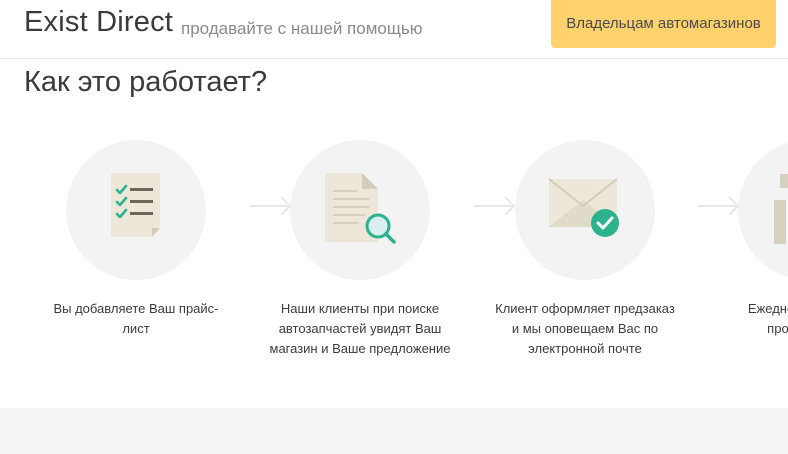 The image size is (788, 454). I want to click on chart-icon, so click(781, 209).